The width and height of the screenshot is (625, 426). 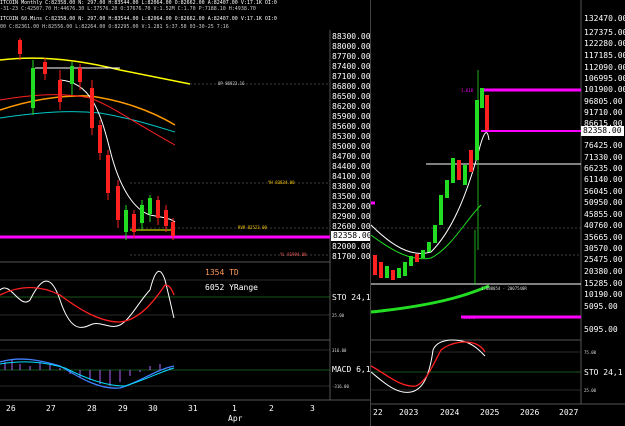 What do you see at coordinates (409, 412) in the screenshot?
I see `time-tick: 2023` at bounding box center [409, 412].